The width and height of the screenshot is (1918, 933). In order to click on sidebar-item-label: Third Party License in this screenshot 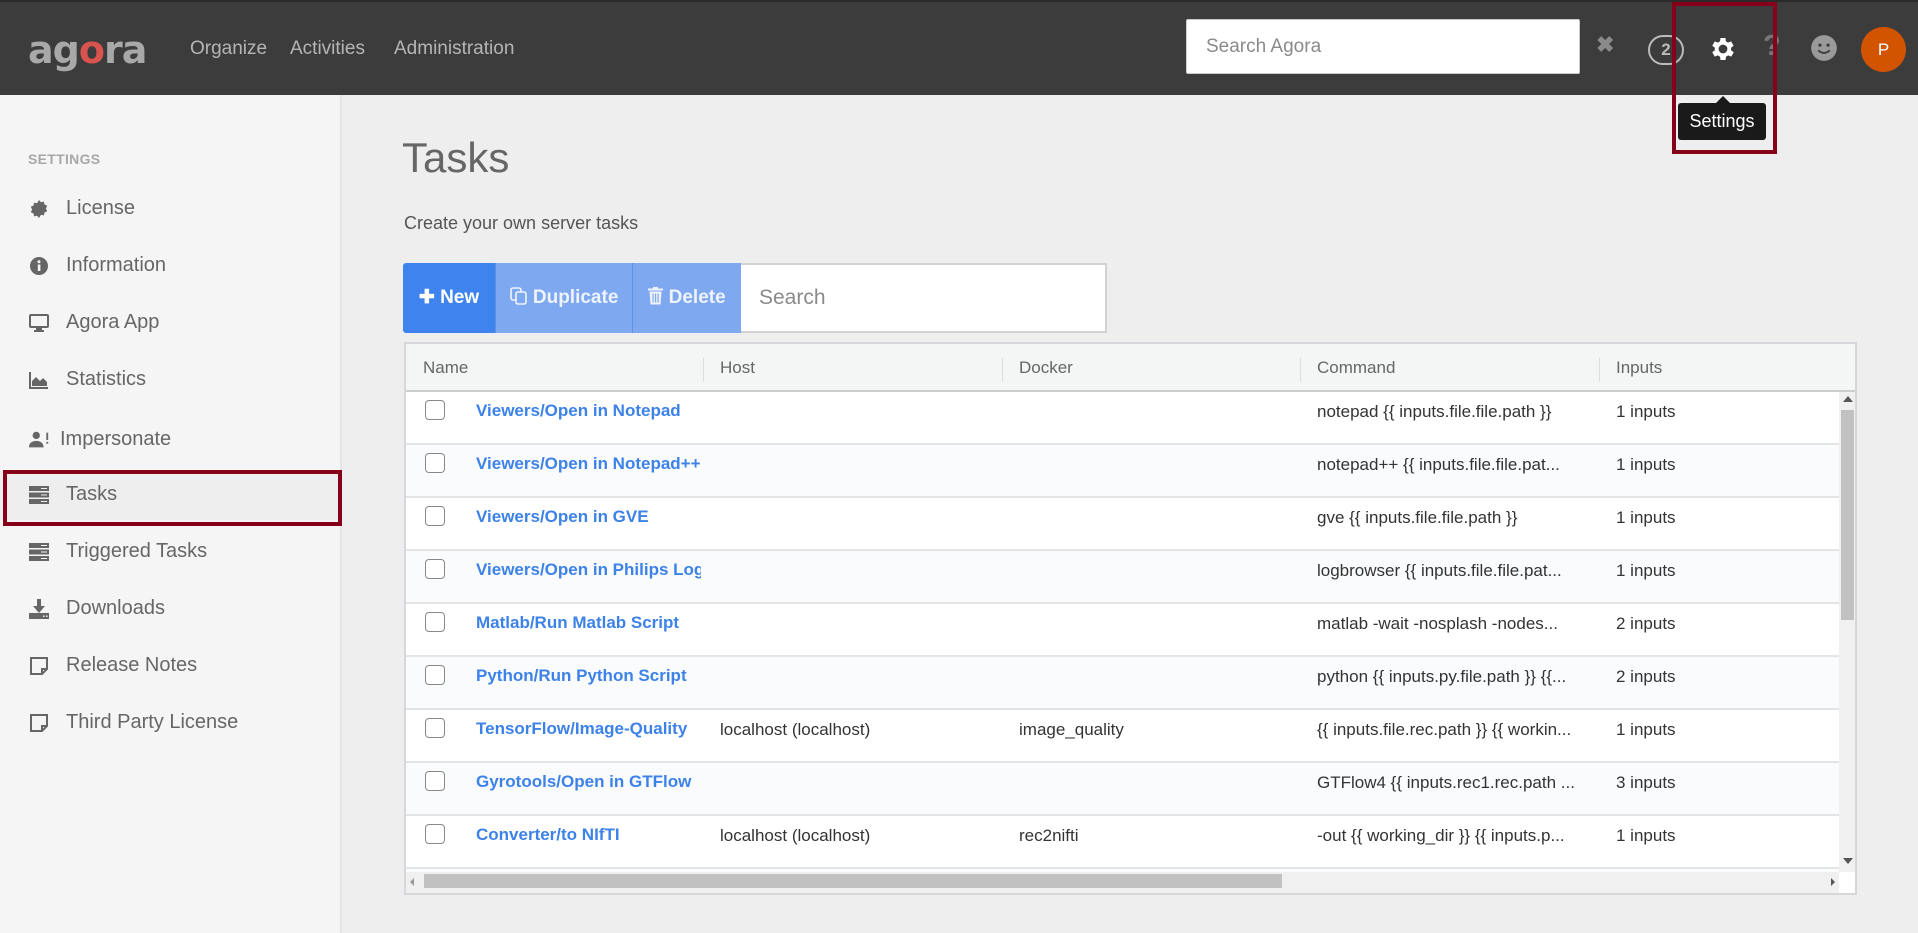, I will do `click(152, 722)`.